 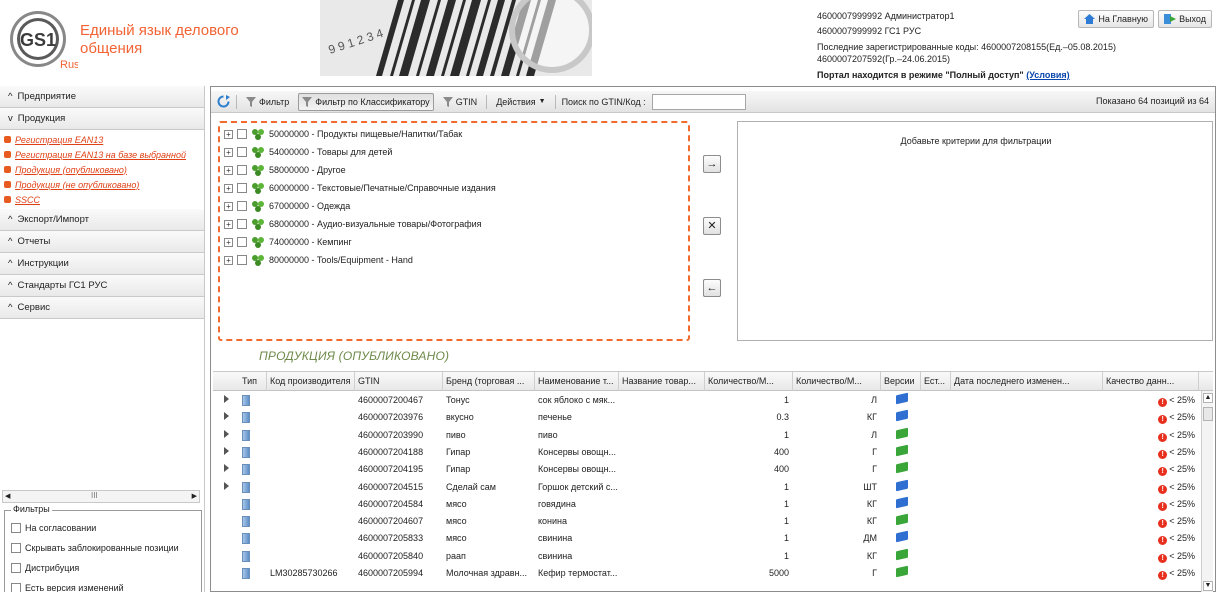 What do you see at coordinates (1208, 414) in the screenshot?
I see `scroll-thumb` at bounding box center [1208, 414].